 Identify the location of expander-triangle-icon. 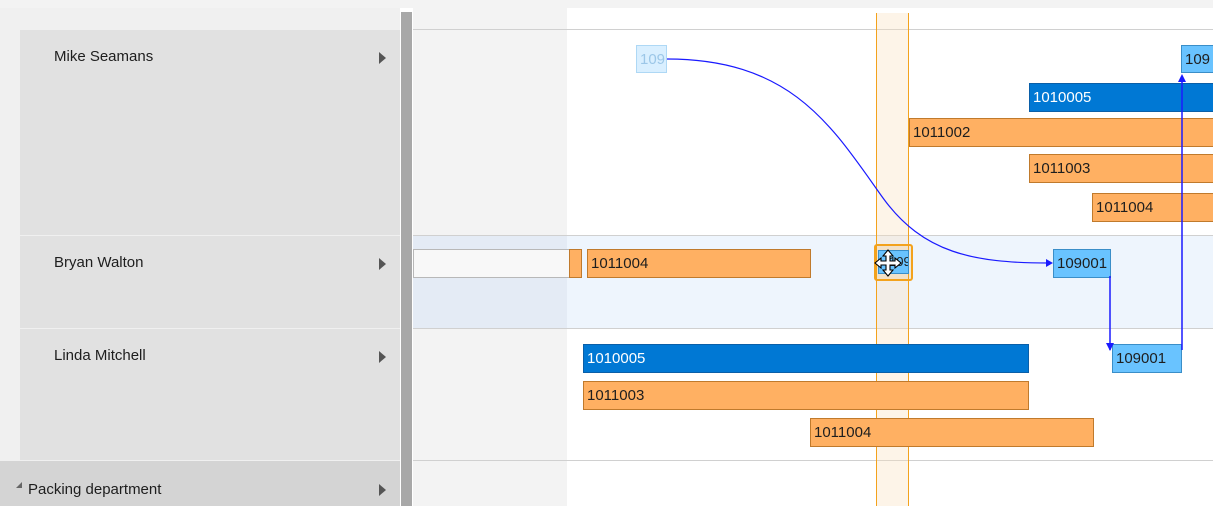
(19, 485).